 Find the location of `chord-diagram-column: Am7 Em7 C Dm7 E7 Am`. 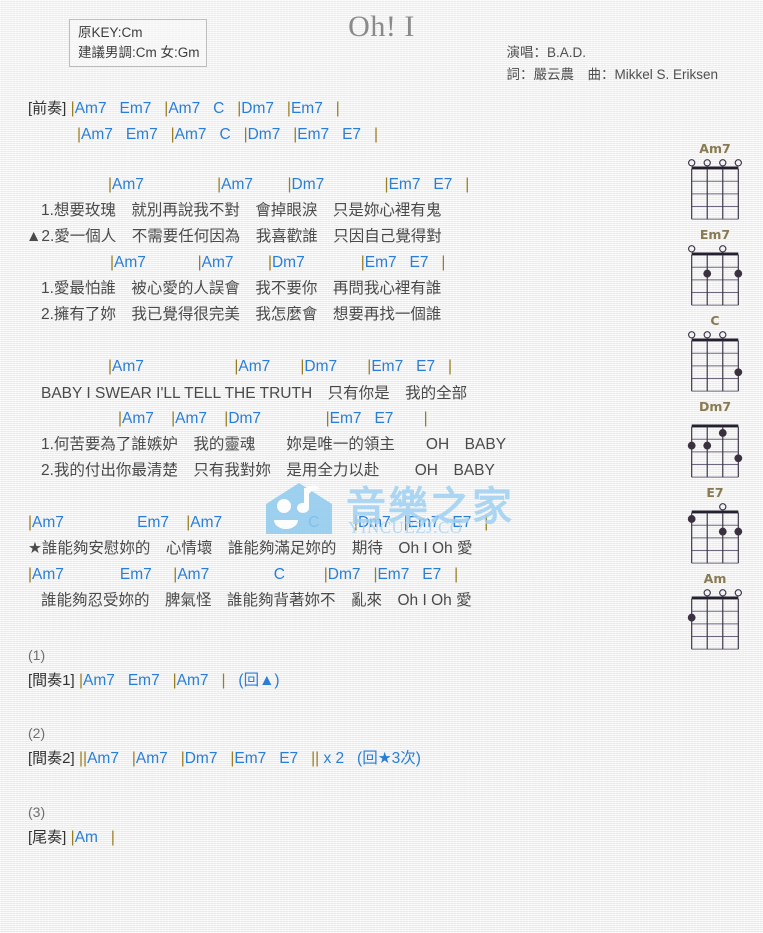

chord-diagram-column: Am7 Em7 C Dm7 E7 Am is located at coordinates (715, 399).